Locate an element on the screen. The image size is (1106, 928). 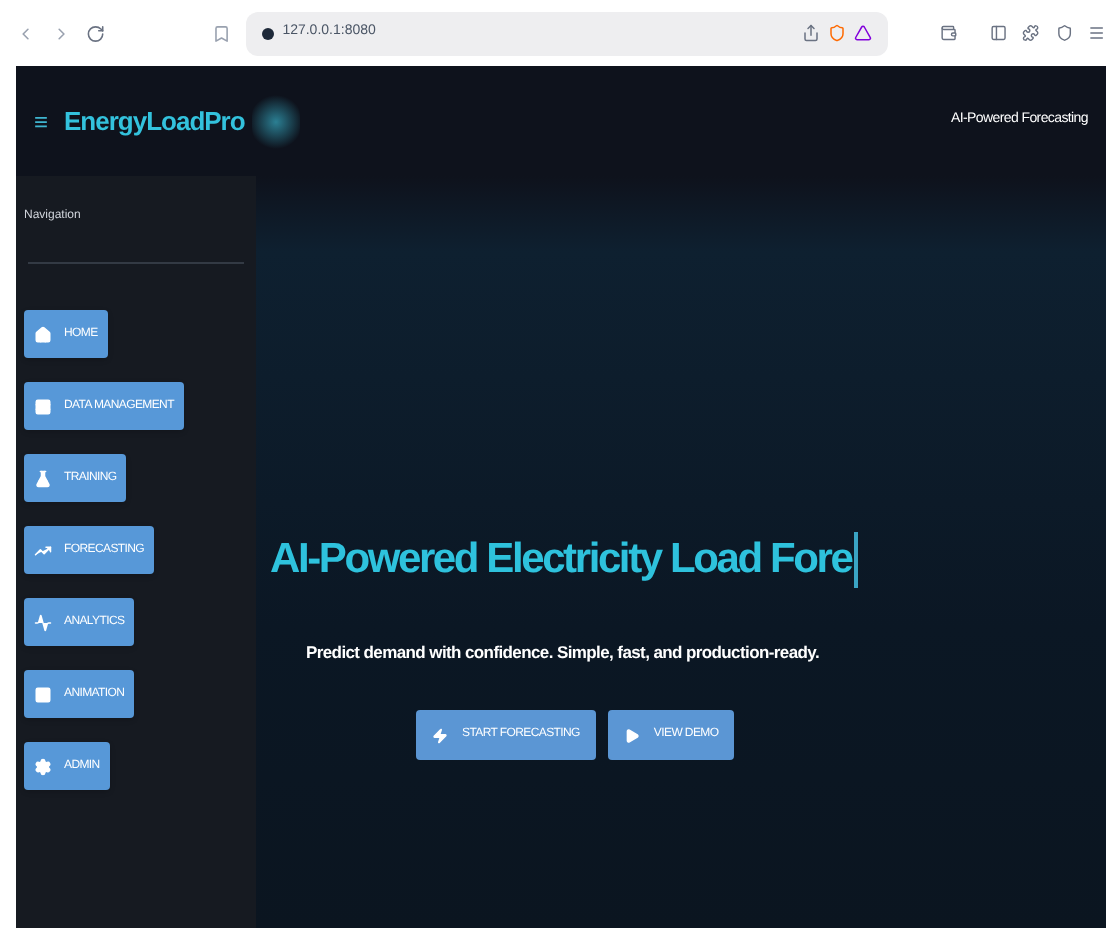
share-icon is located at coordinates (810, 33).